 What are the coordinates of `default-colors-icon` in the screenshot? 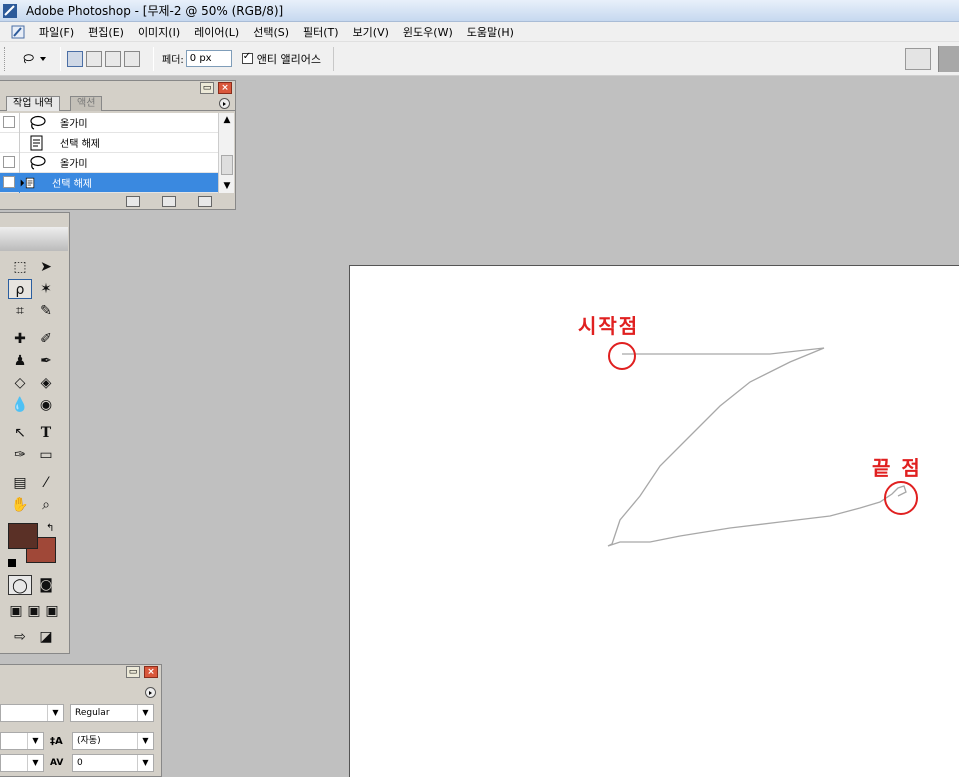 It's located at (12, 563).